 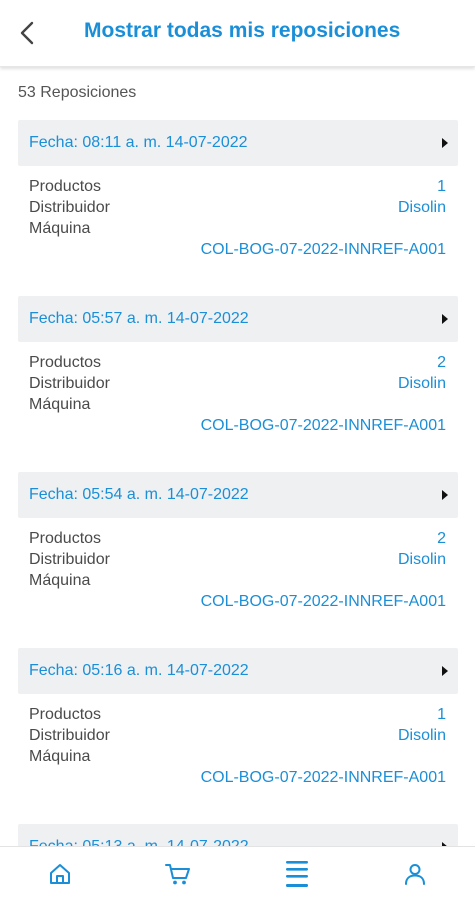 I want to click on back-button, so click(x=27, y=33).